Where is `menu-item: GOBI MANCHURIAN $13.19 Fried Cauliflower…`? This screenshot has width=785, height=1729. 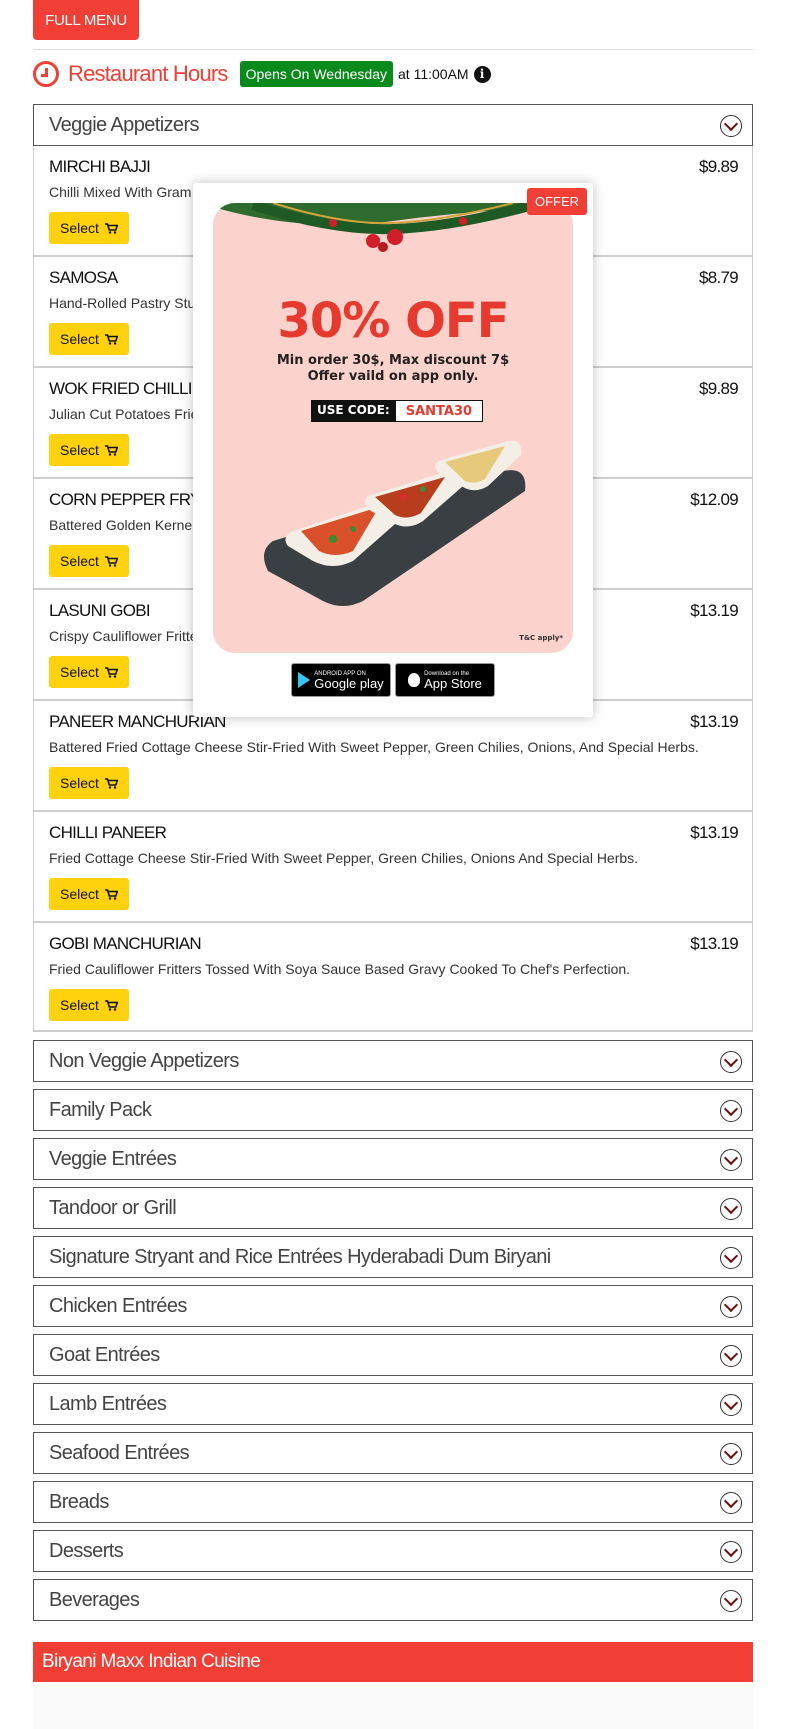
menu-item: GOBI MANCHURIAN $13.19 Fried Cauliflower… is located at coordinates (393, 978).